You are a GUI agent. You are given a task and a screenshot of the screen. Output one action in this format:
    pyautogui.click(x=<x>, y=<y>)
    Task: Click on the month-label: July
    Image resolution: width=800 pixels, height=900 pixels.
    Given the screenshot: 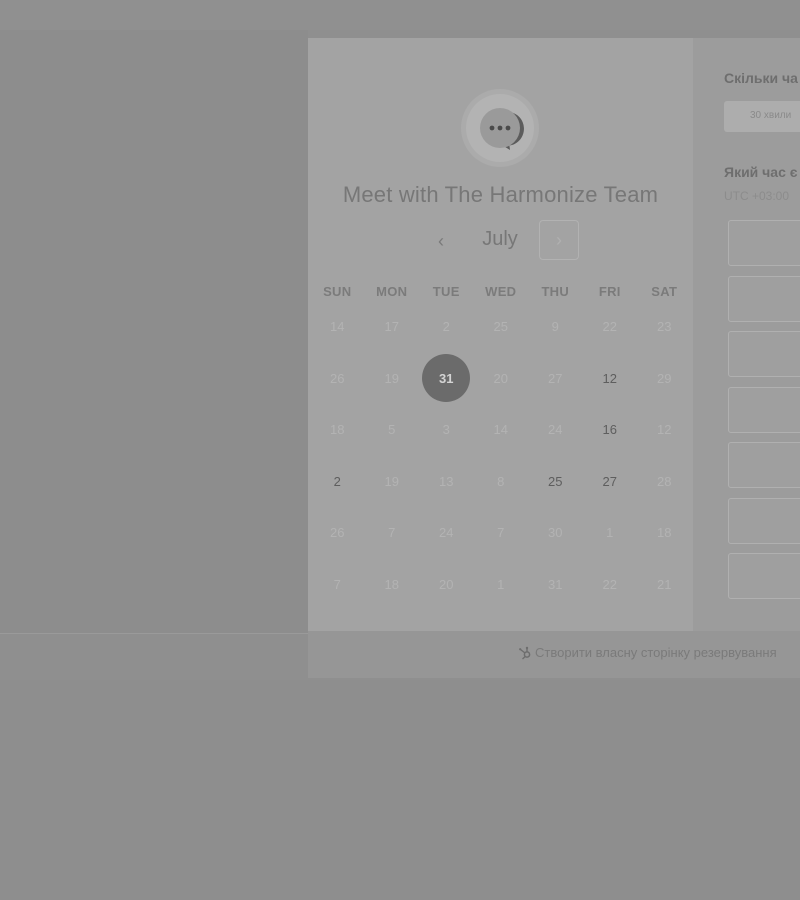 What is the action you would take?
    pyautogui.click(x=500, y=239)
    